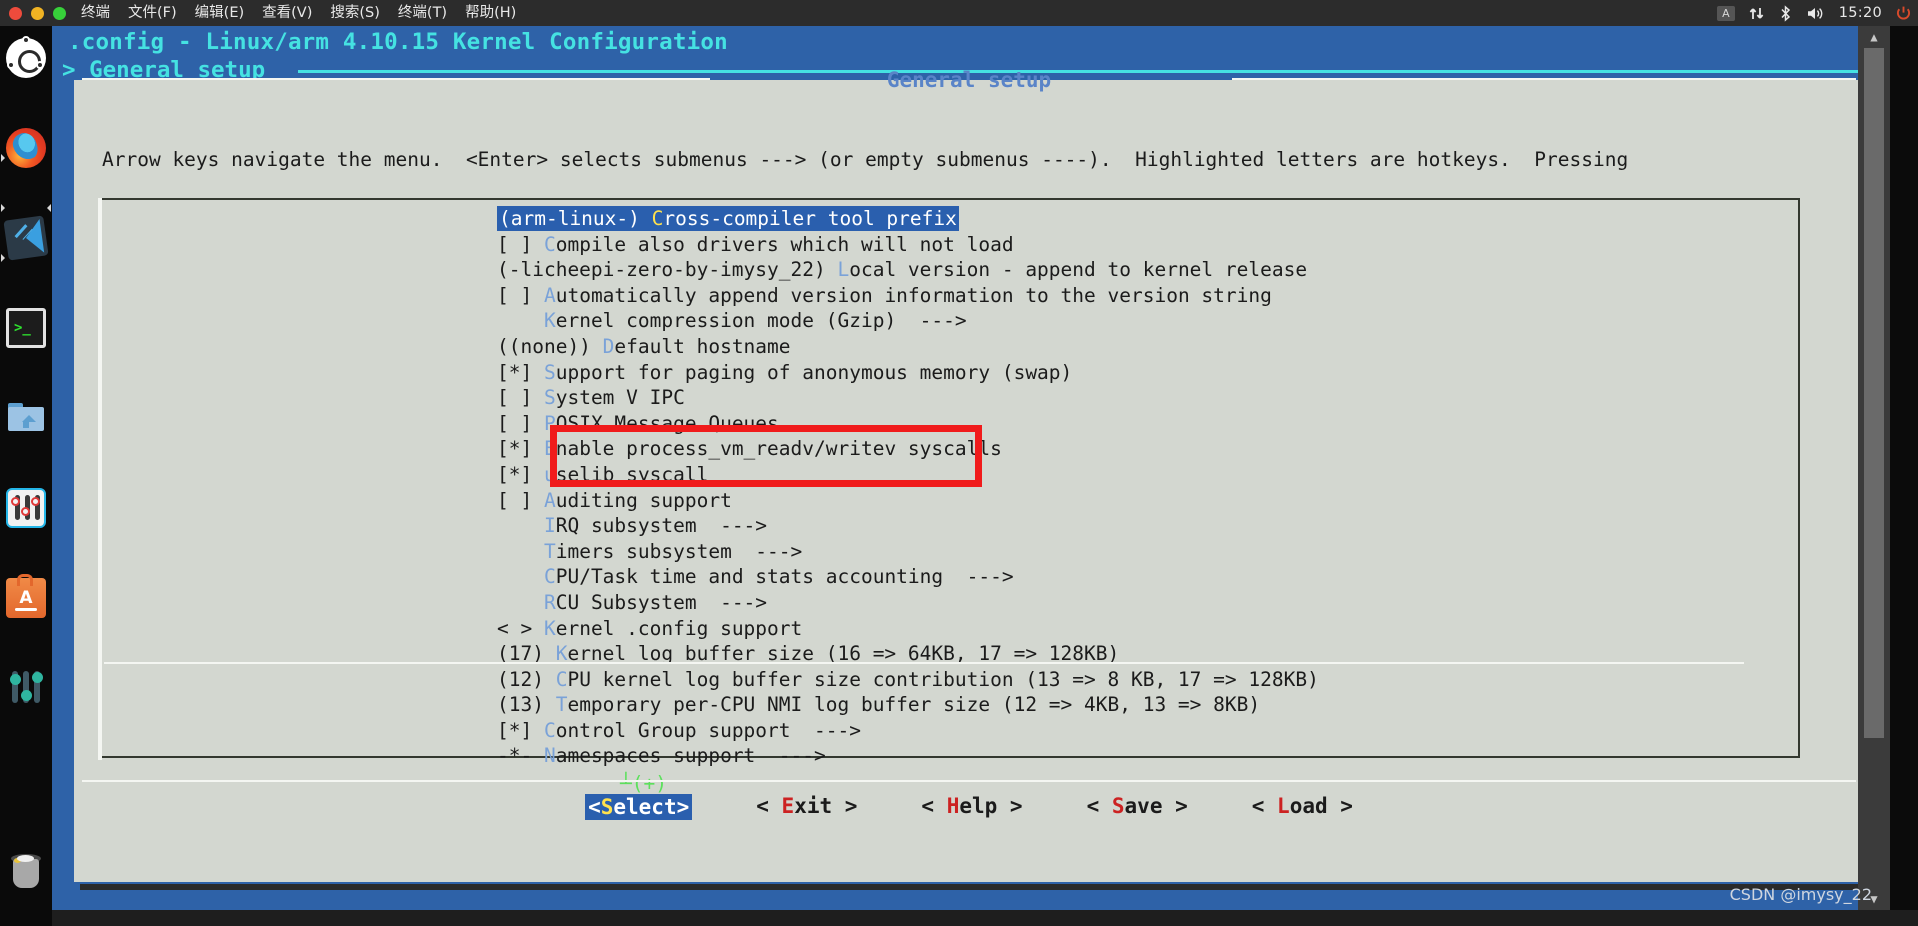 The height and width of the screenshot is (926, 1918). What do you see at coordinates (949, 321) in the screenshot?
I see `menu-item: Kernel compression mode (Gzip) --->` at bounding box center [949, 321].